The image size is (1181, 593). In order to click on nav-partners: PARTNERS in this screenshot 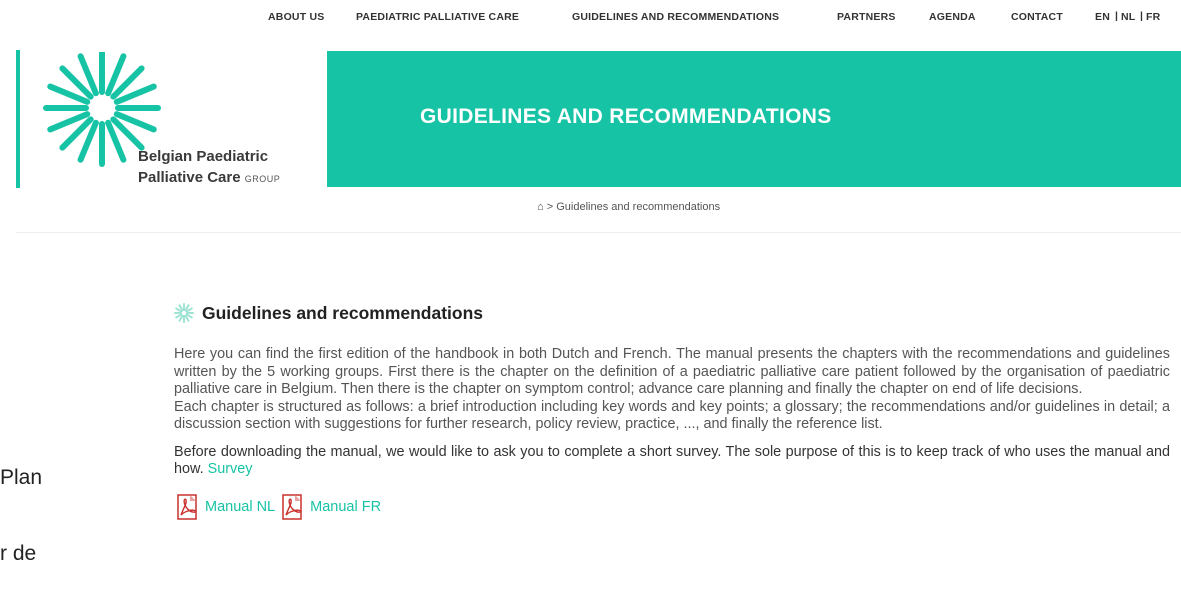, I will do `click(866, 17)`.